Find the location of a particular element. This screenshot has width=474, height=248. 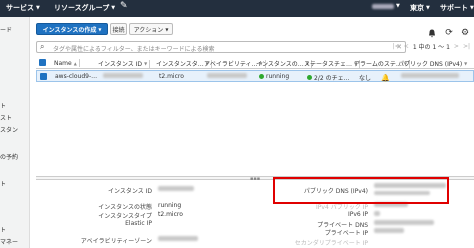

resource-groups-label: リソースグループ is located at coordinates (82, 8).